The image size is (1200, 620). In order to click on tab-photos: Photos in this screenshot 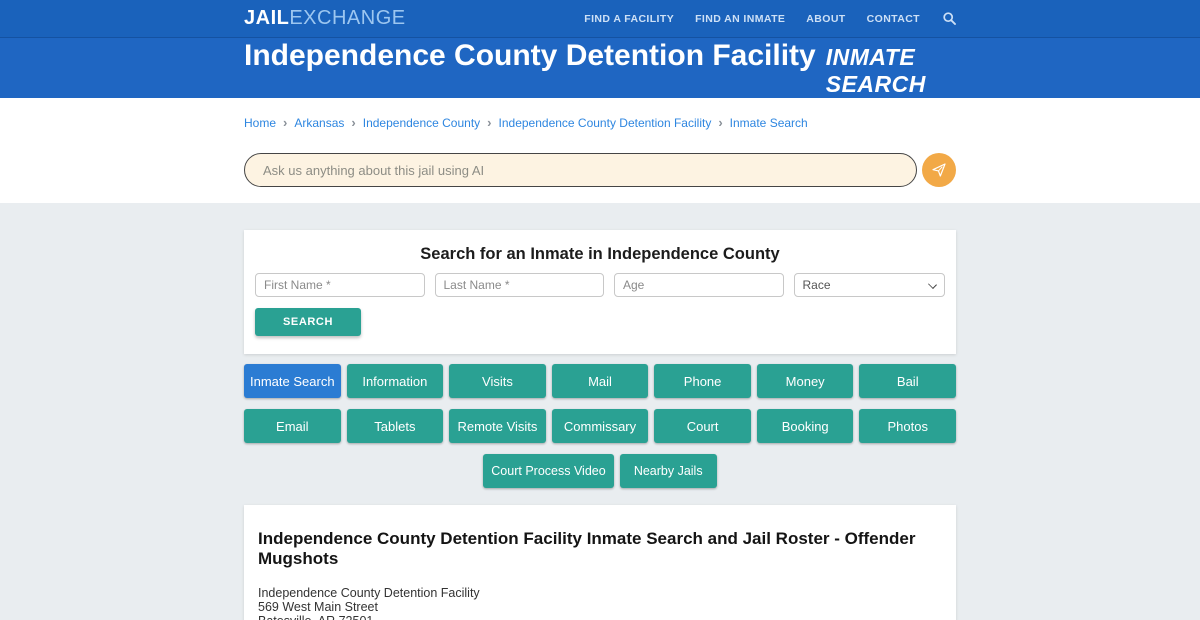, I will do `click(908, 426)`.